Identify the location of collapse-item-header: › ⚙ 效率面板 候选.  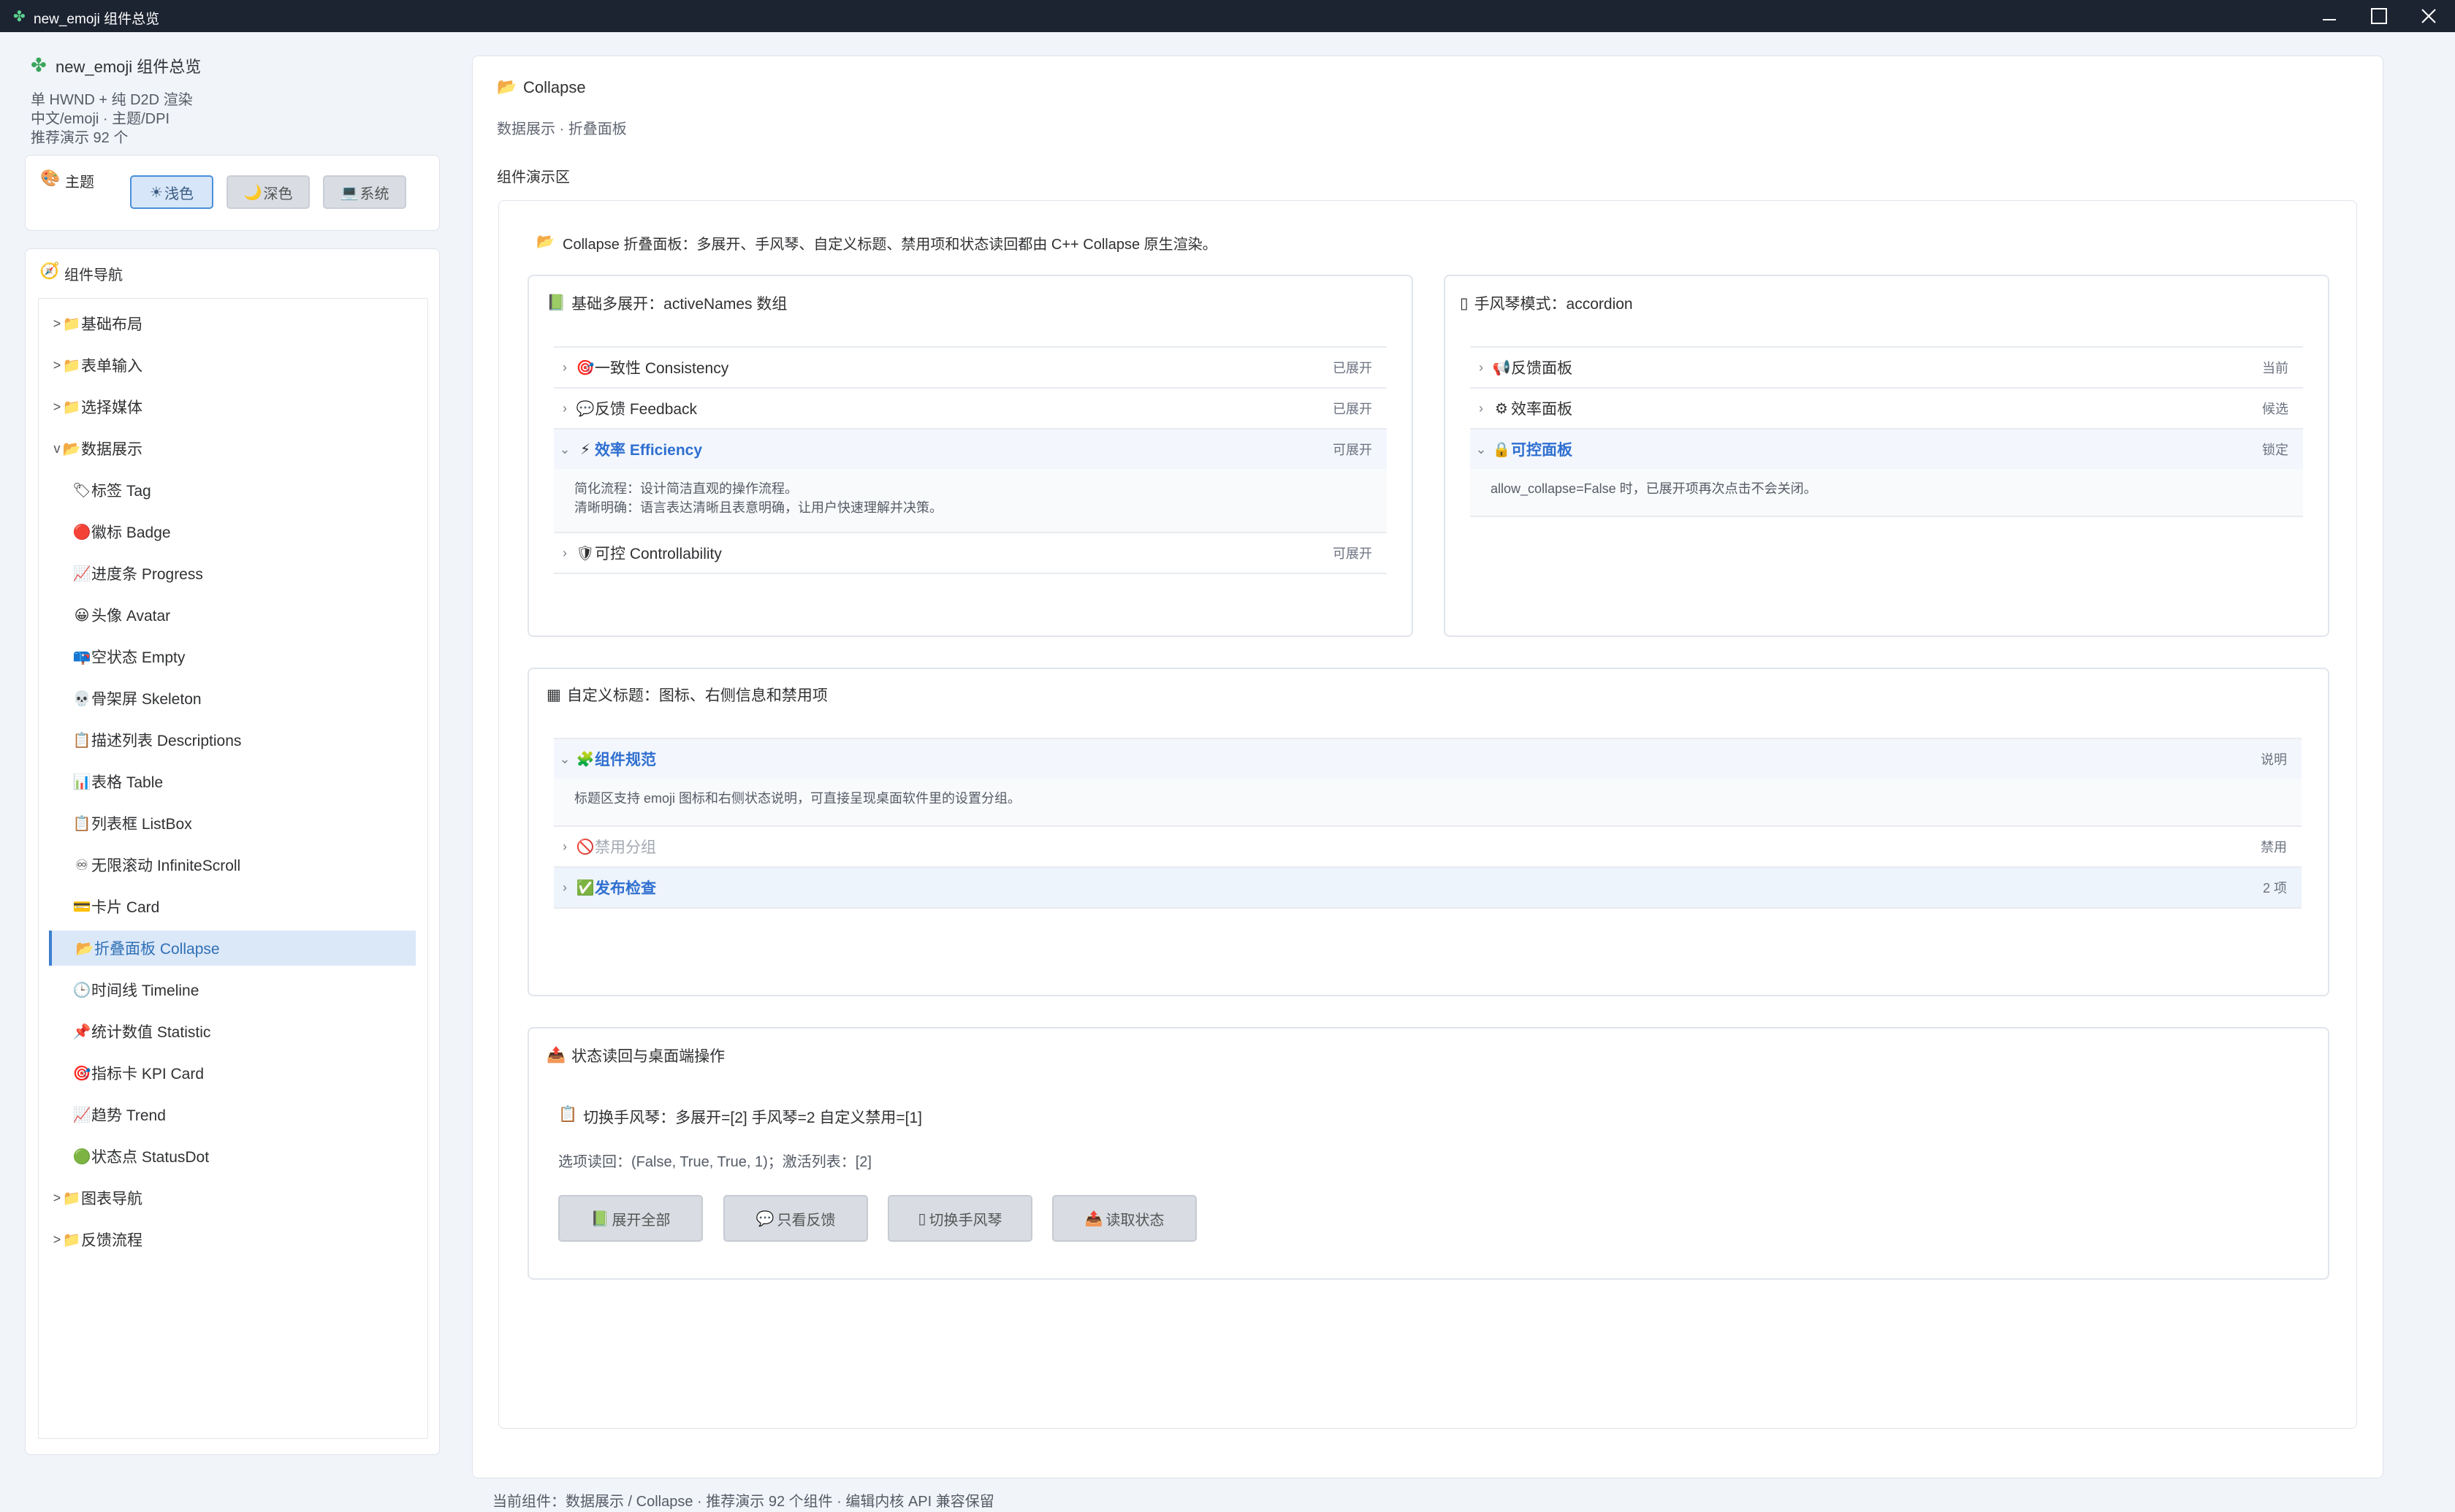
(1886, 408).